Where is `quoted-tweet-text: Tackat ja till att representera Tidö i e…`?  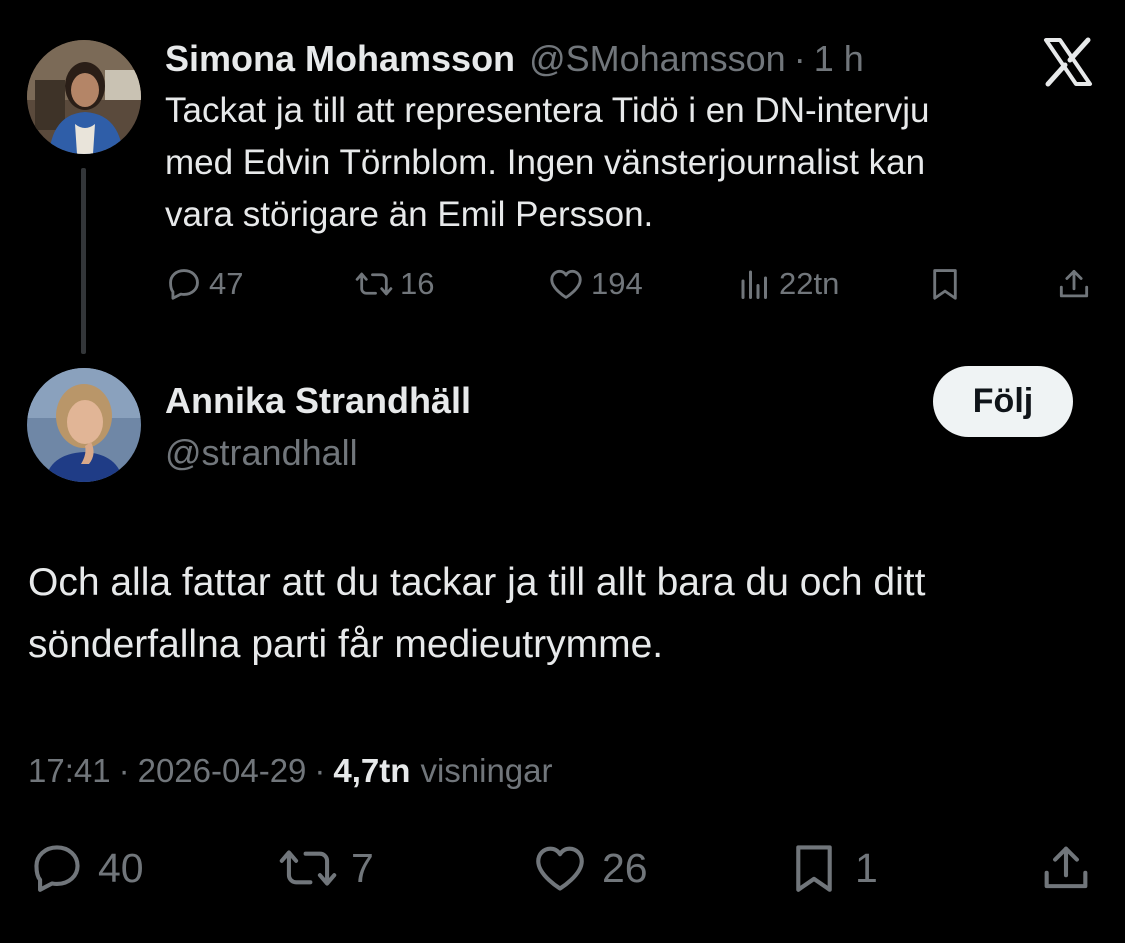
quoted-tweet-text: Tackat ja till att representera Tidö i e… is located at coordinates (625, 163).